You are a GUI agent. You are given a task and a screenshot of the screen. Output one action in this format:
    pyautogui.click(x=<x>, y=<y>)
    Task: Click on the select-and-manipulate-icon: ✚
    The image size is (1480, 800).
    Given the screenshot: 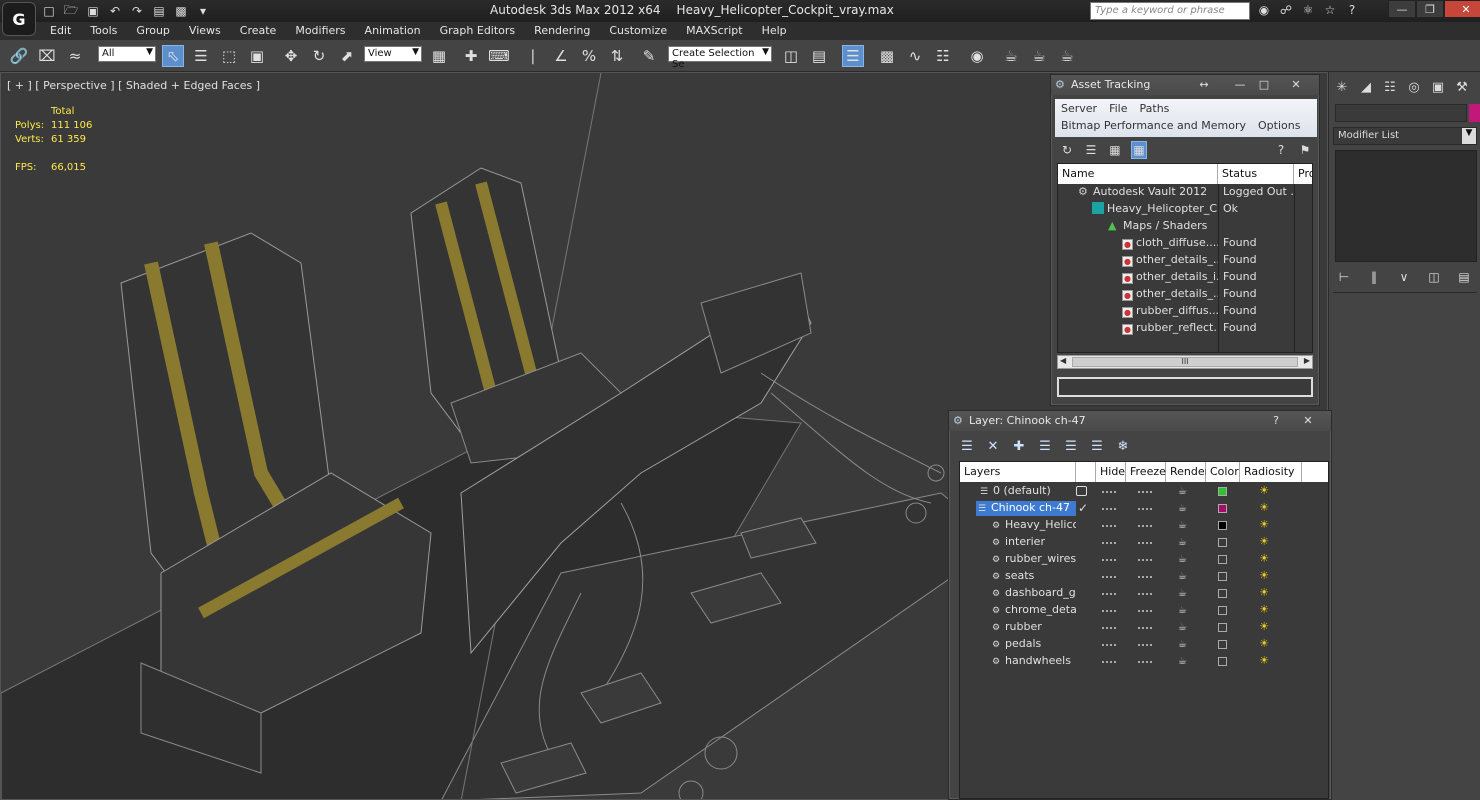 What is the action you would take?
    pyautogui.click(x=471, y=56)
    